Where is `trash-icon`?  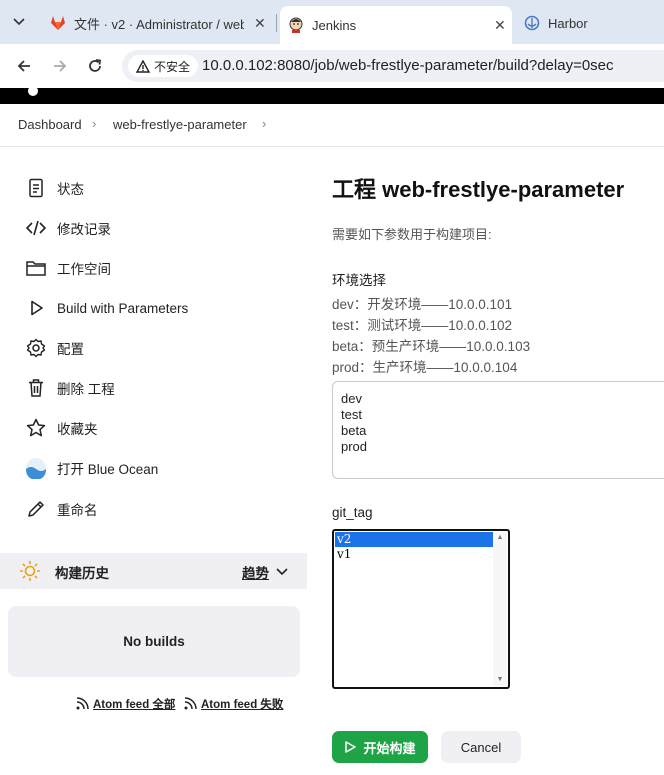 trash-icon is located at coordinates (36, 388).